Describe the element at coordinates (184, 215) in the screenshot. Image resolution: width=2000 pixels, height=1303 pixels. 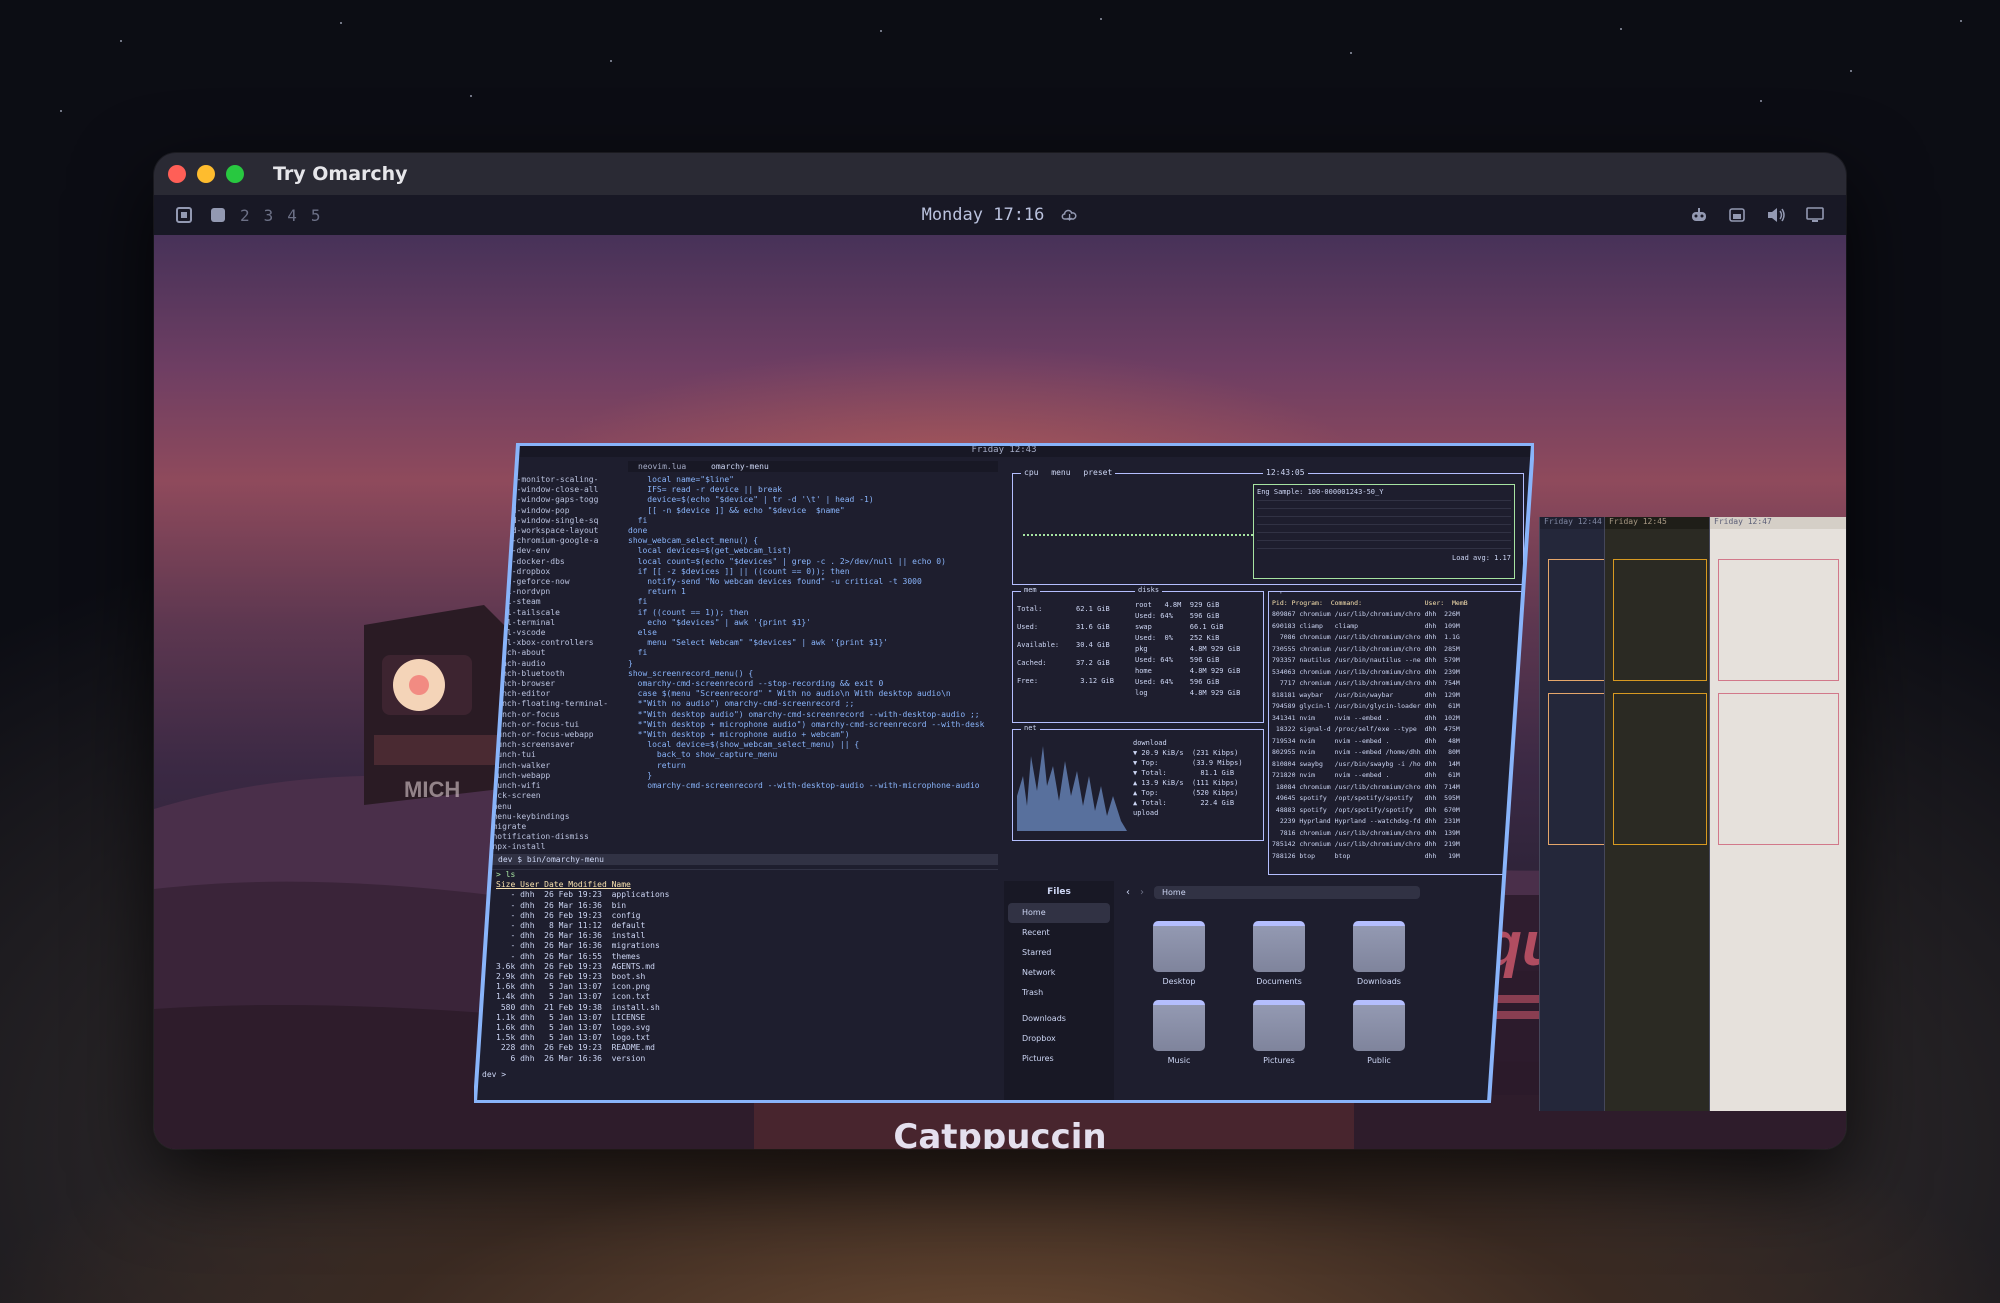
I see `omarchy-logo-icon` at that location.